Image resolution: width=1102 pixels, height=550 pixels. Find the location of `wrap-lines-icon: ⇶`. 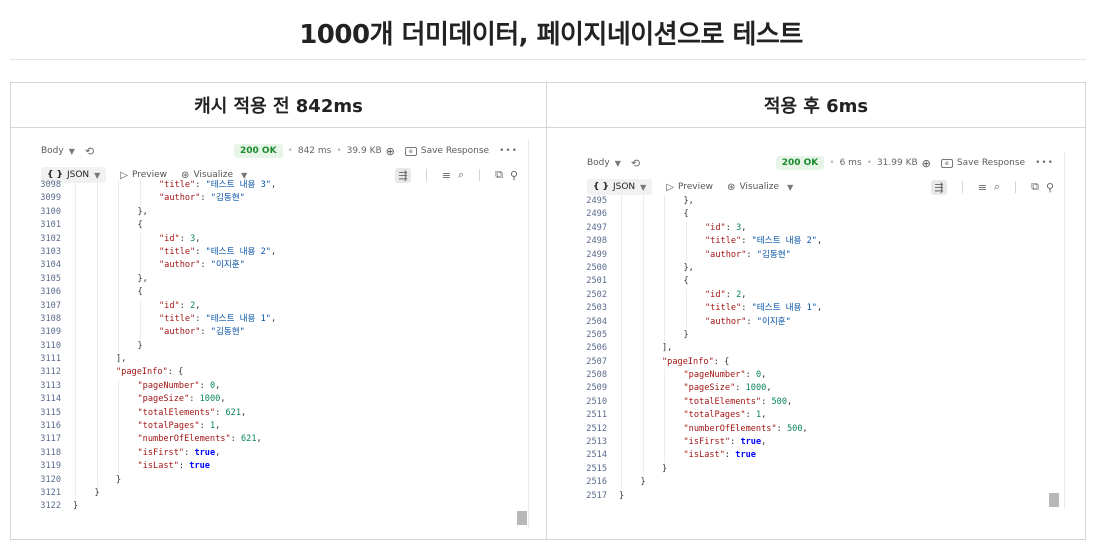

wrap-lines-icon: ⇶ is located at coordinates (939, 187).